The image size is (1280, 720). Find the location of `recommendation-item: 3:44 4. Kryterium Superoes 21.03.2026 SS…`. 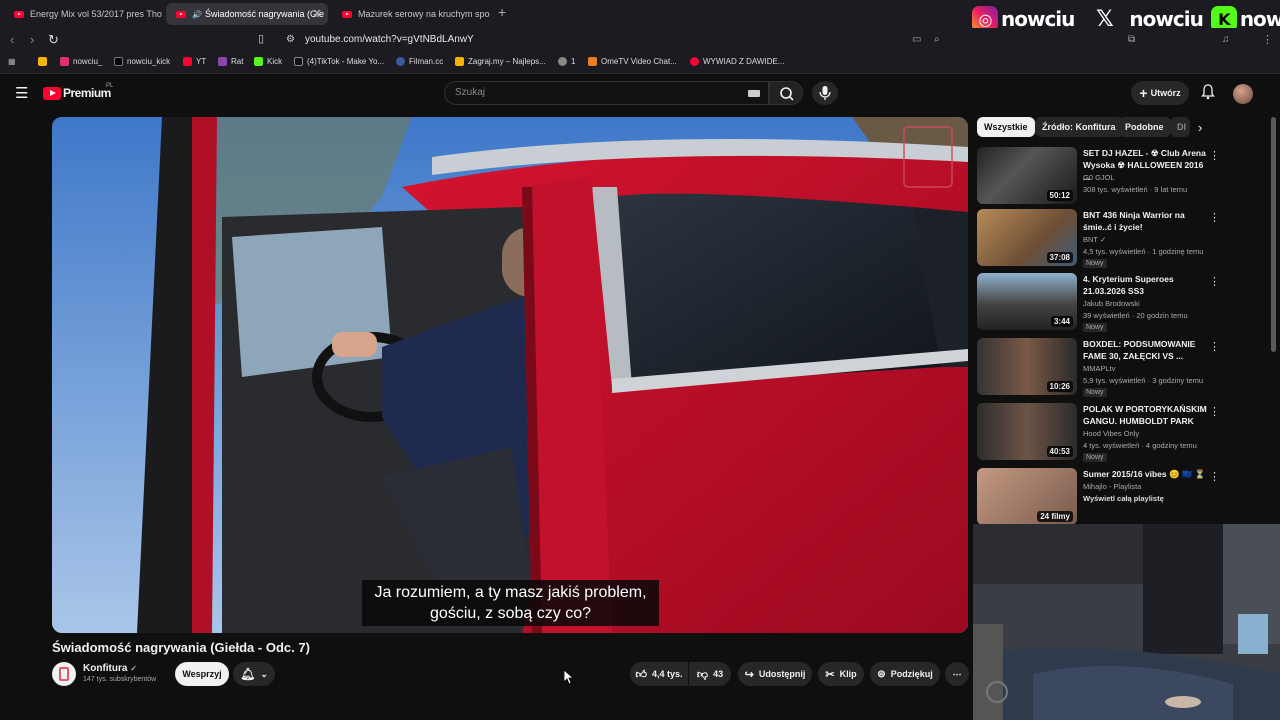

recommendation-item: 3:44 4. Kryterium Superoes 21.03.2026 SS… is located at coordinates (1098, 302).